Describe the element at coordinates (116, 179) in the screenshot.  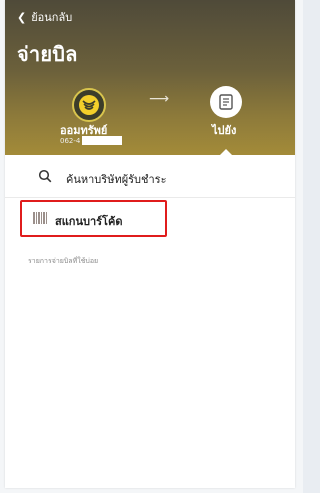
I see `search-biller-label: ค้นหาบริษัทผู้รับชำระ` at that location.